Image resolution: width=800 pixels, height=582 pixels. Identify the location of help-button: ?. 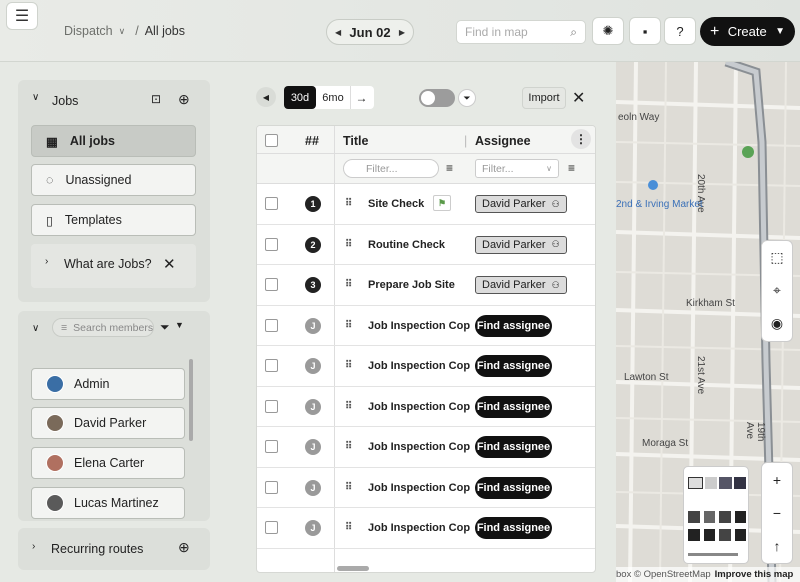
(680, 31).